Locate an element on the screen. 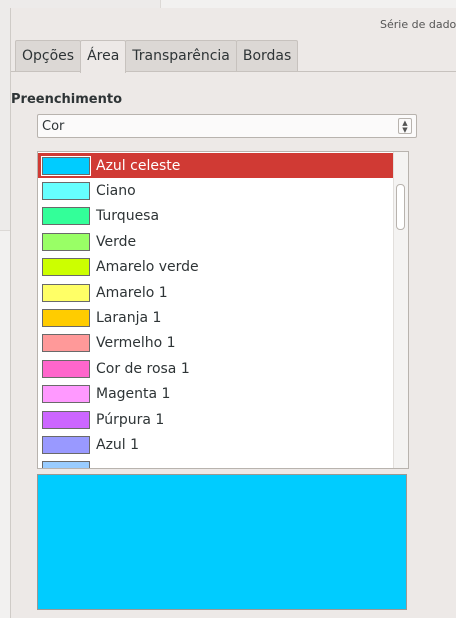  tab-opcoes: Opções is located at coordinates (48, 55).